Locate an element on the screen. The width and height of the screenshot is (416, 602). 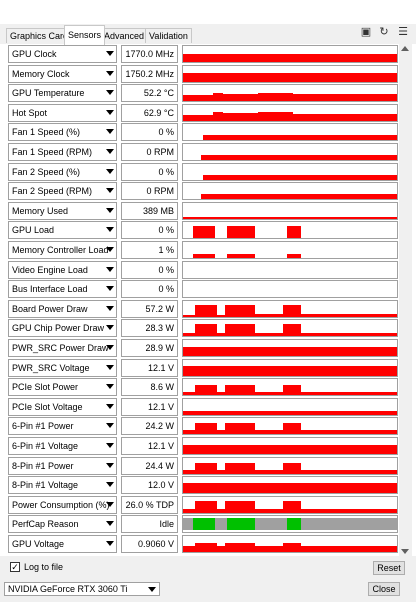
sensor-value: 28.9 W is located at coordinates (149, 348).